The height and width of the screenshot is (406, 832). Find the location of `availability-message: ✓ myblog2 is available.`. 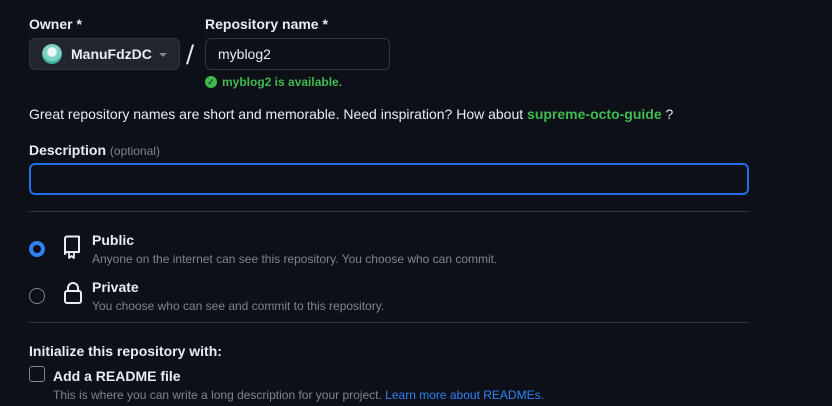

availability-message: ✓ myblog2 is available. is located at coordinates (273, 82).